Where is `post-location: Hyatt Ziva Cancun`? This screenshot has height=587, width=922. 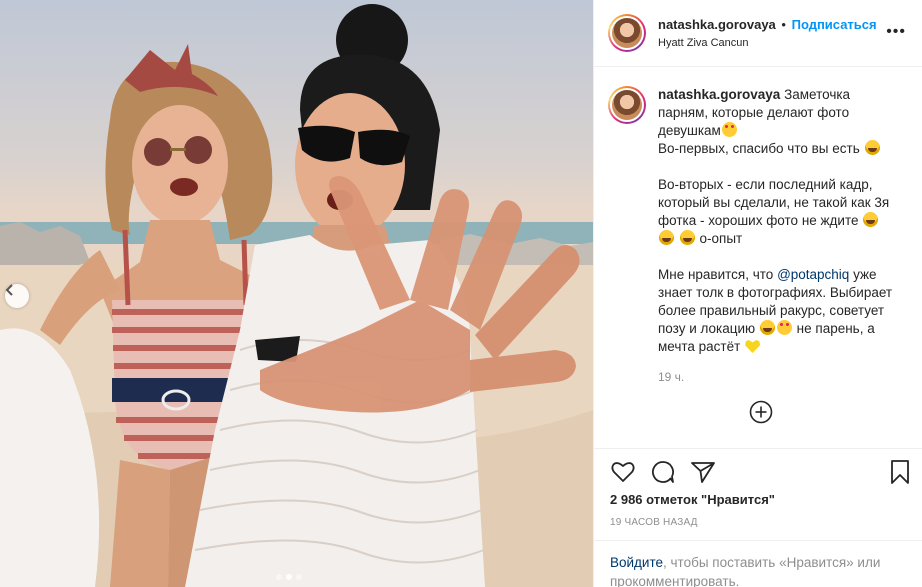 post-location: Hyatt Ziva Cancun is located at coordinates (767, 43).